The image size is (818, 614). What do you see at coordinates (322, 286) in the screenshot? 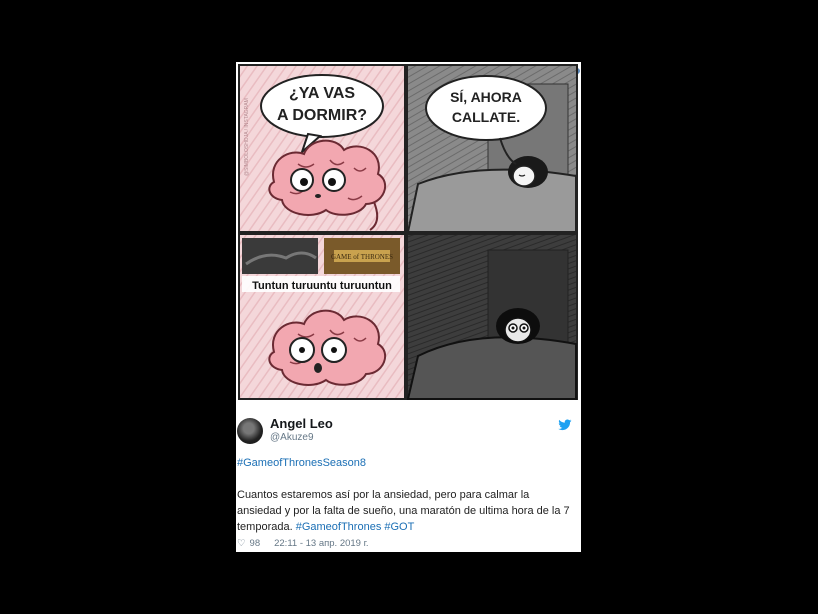
I see `panel3-caption: Tuntun turuuntu turuuntun` at bounding box center [322, 286].